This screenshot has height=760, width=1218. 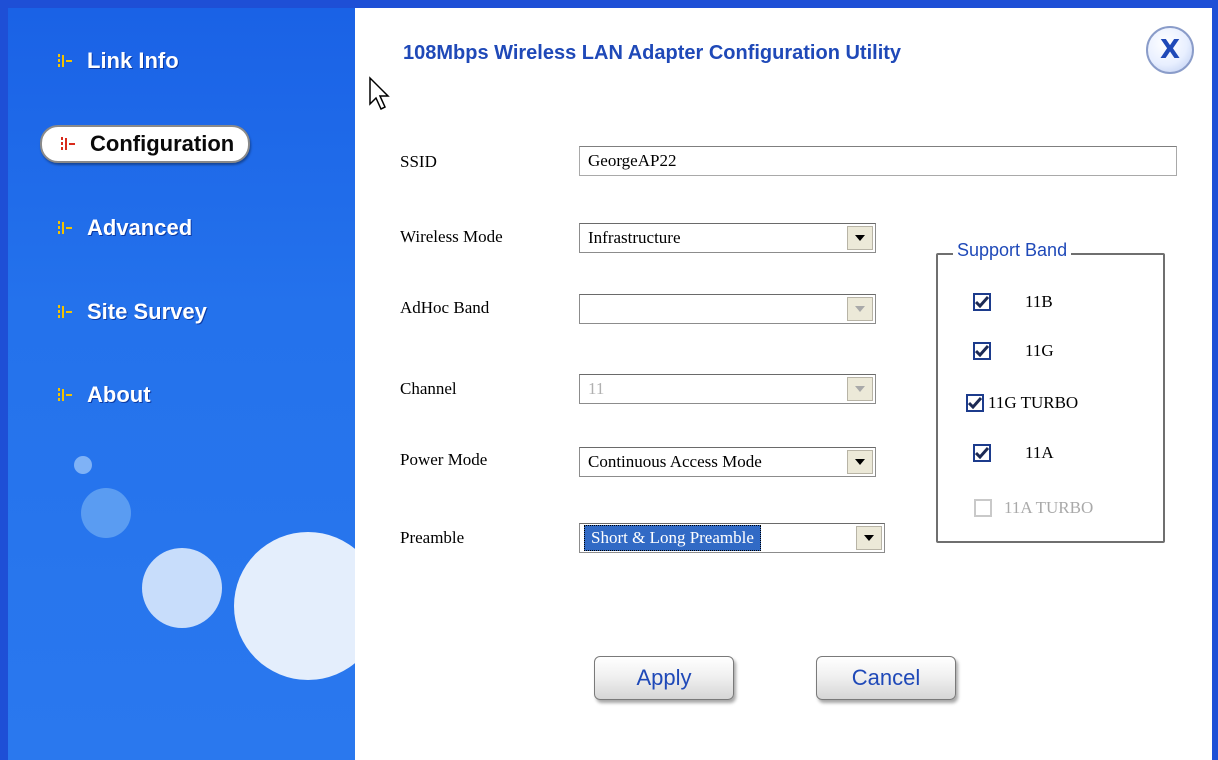 I want to click on checkbox-11a-turbo: 11A TURBO, so click(x=1033, y=508).